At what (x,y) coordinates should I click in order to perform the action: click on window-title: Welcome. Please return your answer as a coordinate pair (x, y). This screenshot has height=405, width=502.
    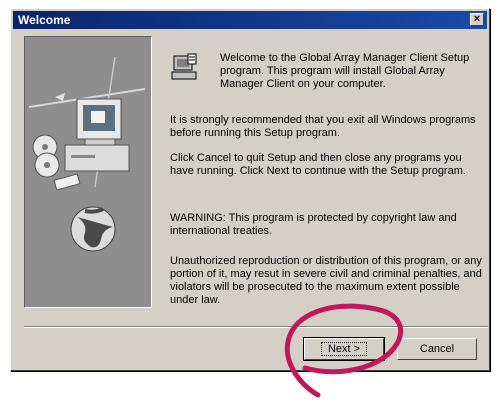
    Looking at the image, I should click on (44, 20).